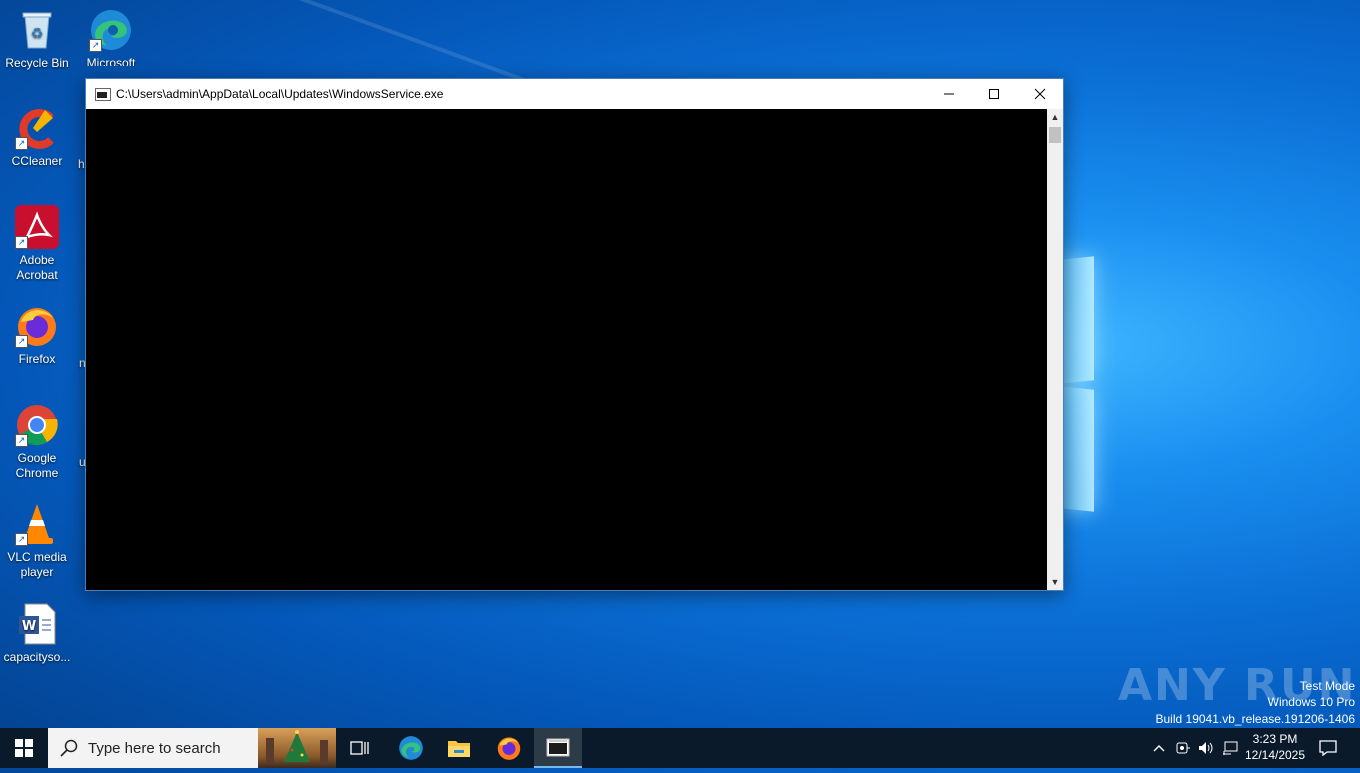  I want to click on tray-volume, so click(1206, 748).